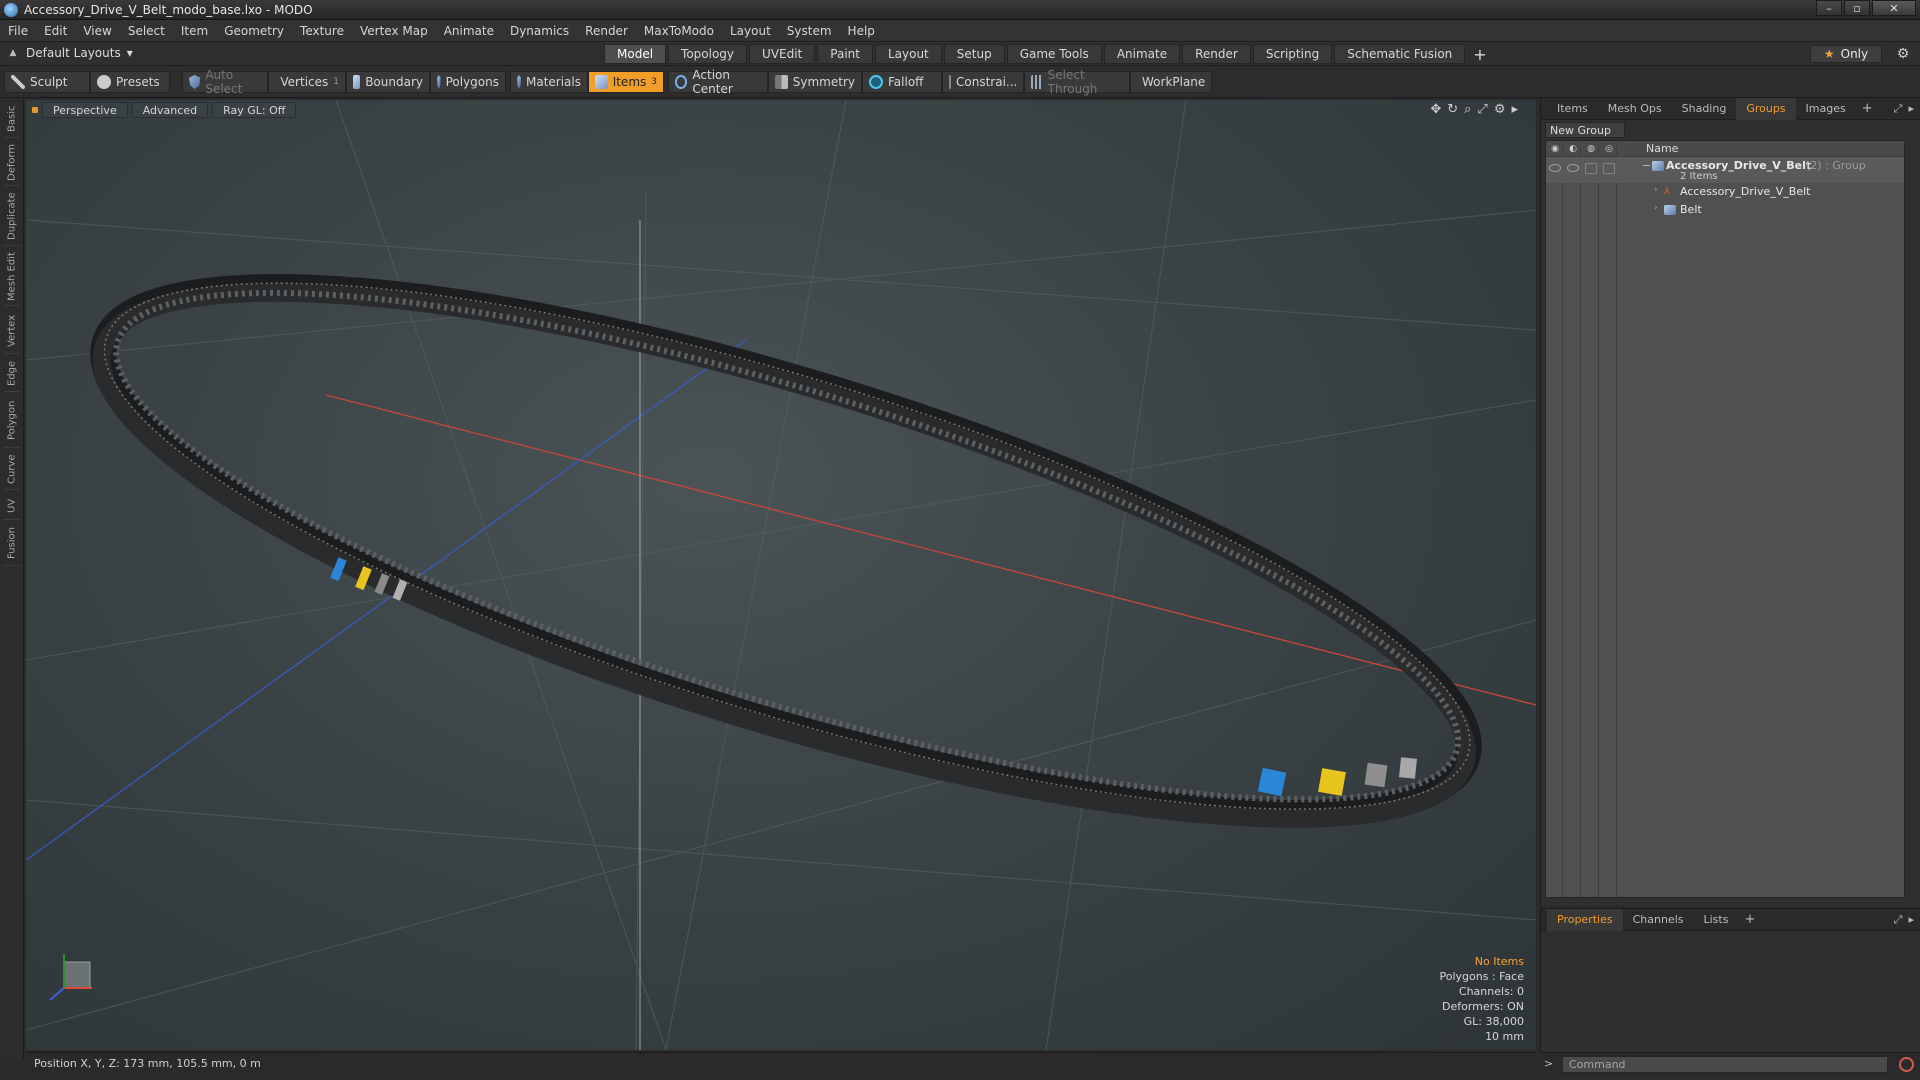 The height and width of the screenshot is (1080, 1920). What do you see at coordinates (908, 54) in the screenshot?
I see `tab-layout: Layout` at bounding box center [908, 54].